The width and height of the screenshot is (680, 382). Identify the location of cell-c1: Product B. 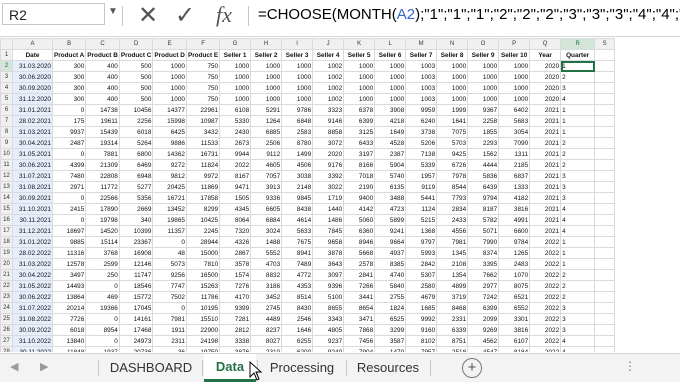
(102, 55).